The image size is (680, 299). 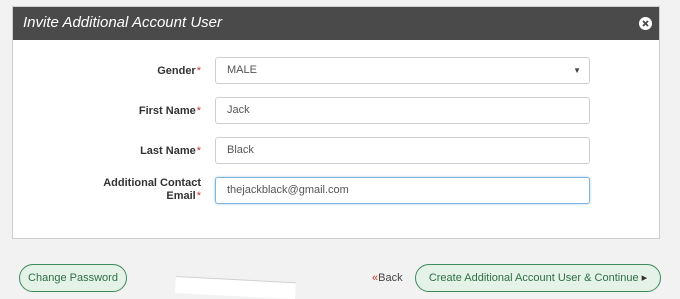 I want to click on first-name-row: First Name* Jack, so click(x=337, y=111).